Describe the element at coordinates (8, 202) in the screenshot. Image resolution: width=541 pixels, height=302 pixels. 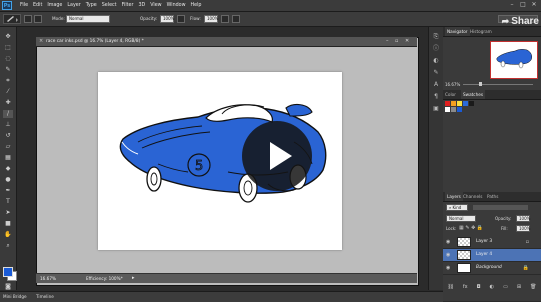
I see `type-tool-icon: T` at that location.